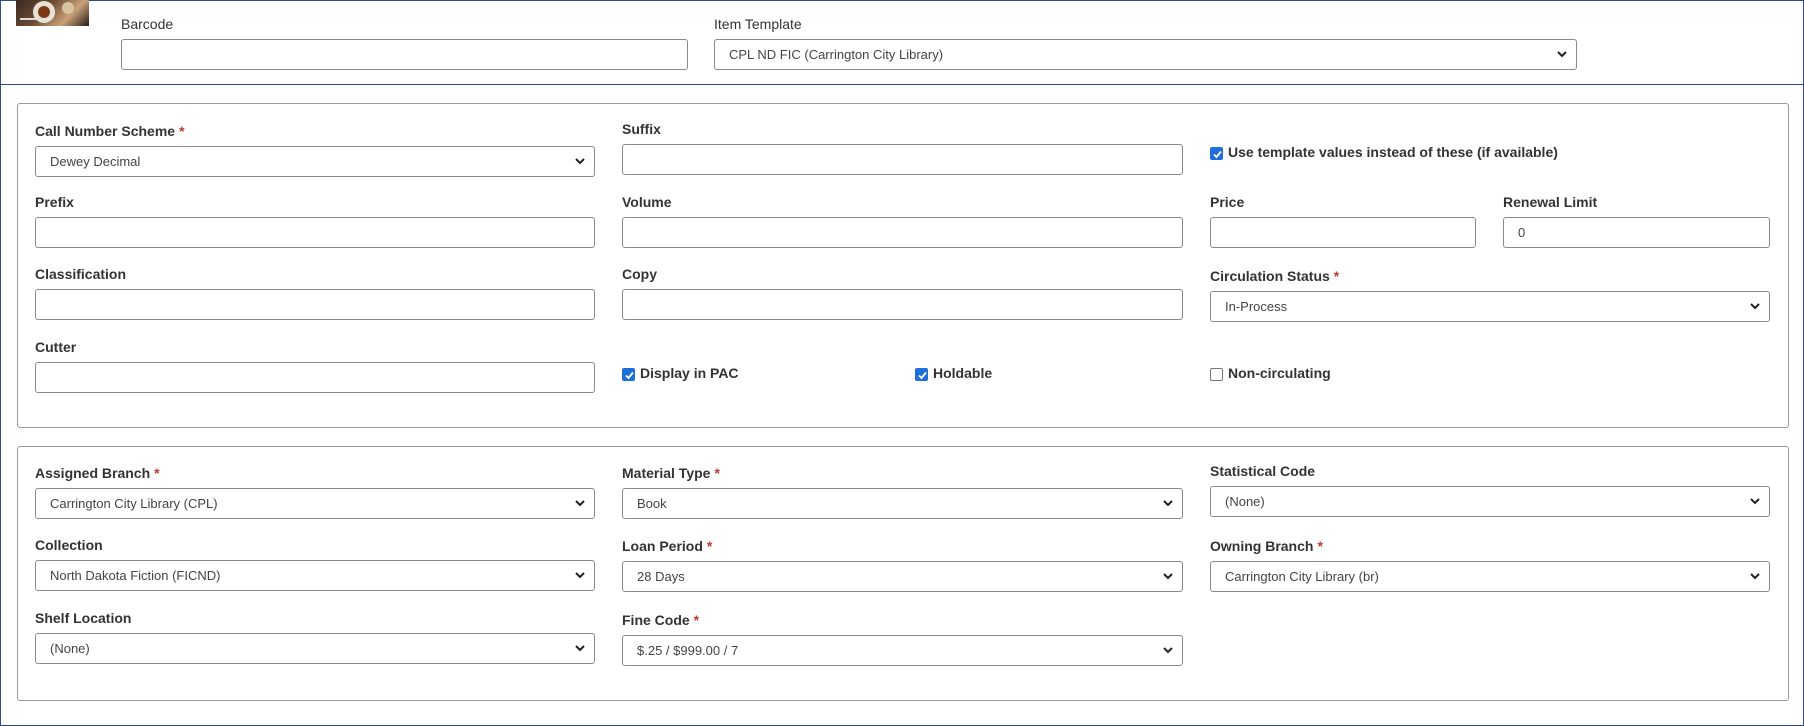 The height and width of the screenshot is (726, 1804). What do you see at coordinates (315, 161) in the screenshot?
I see `call-number-scheme-select: Dewey Decimal` at bounding box center [315, 161].